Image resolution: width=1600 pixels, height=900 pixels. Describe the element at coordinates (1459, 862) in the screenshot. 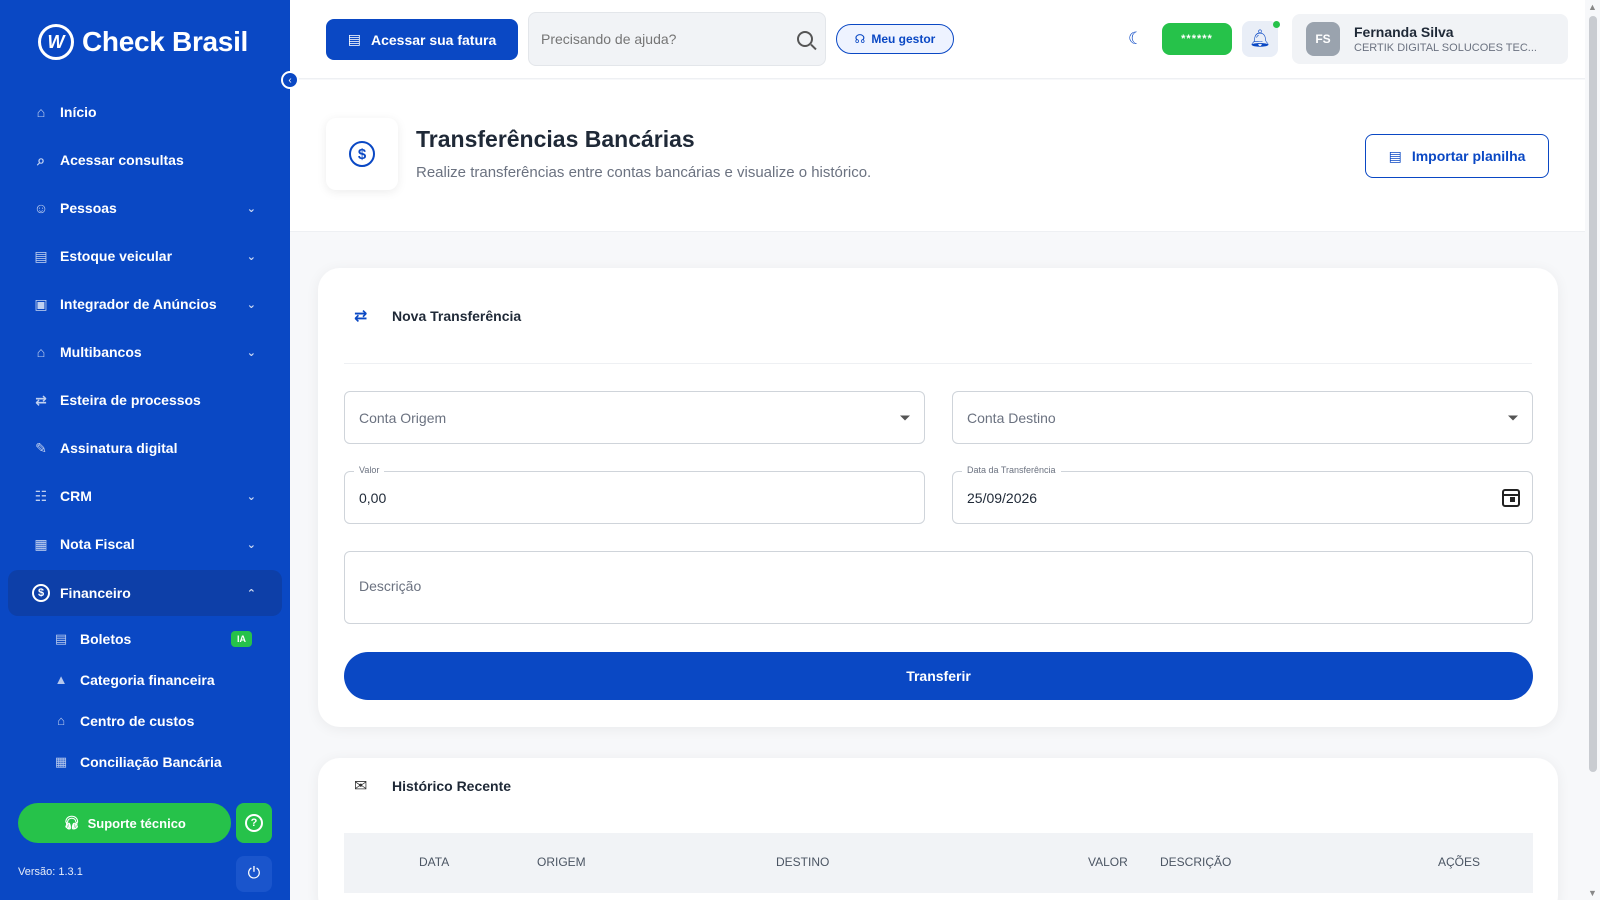

I see `column-header-acoes: AÇÕES` at that location.